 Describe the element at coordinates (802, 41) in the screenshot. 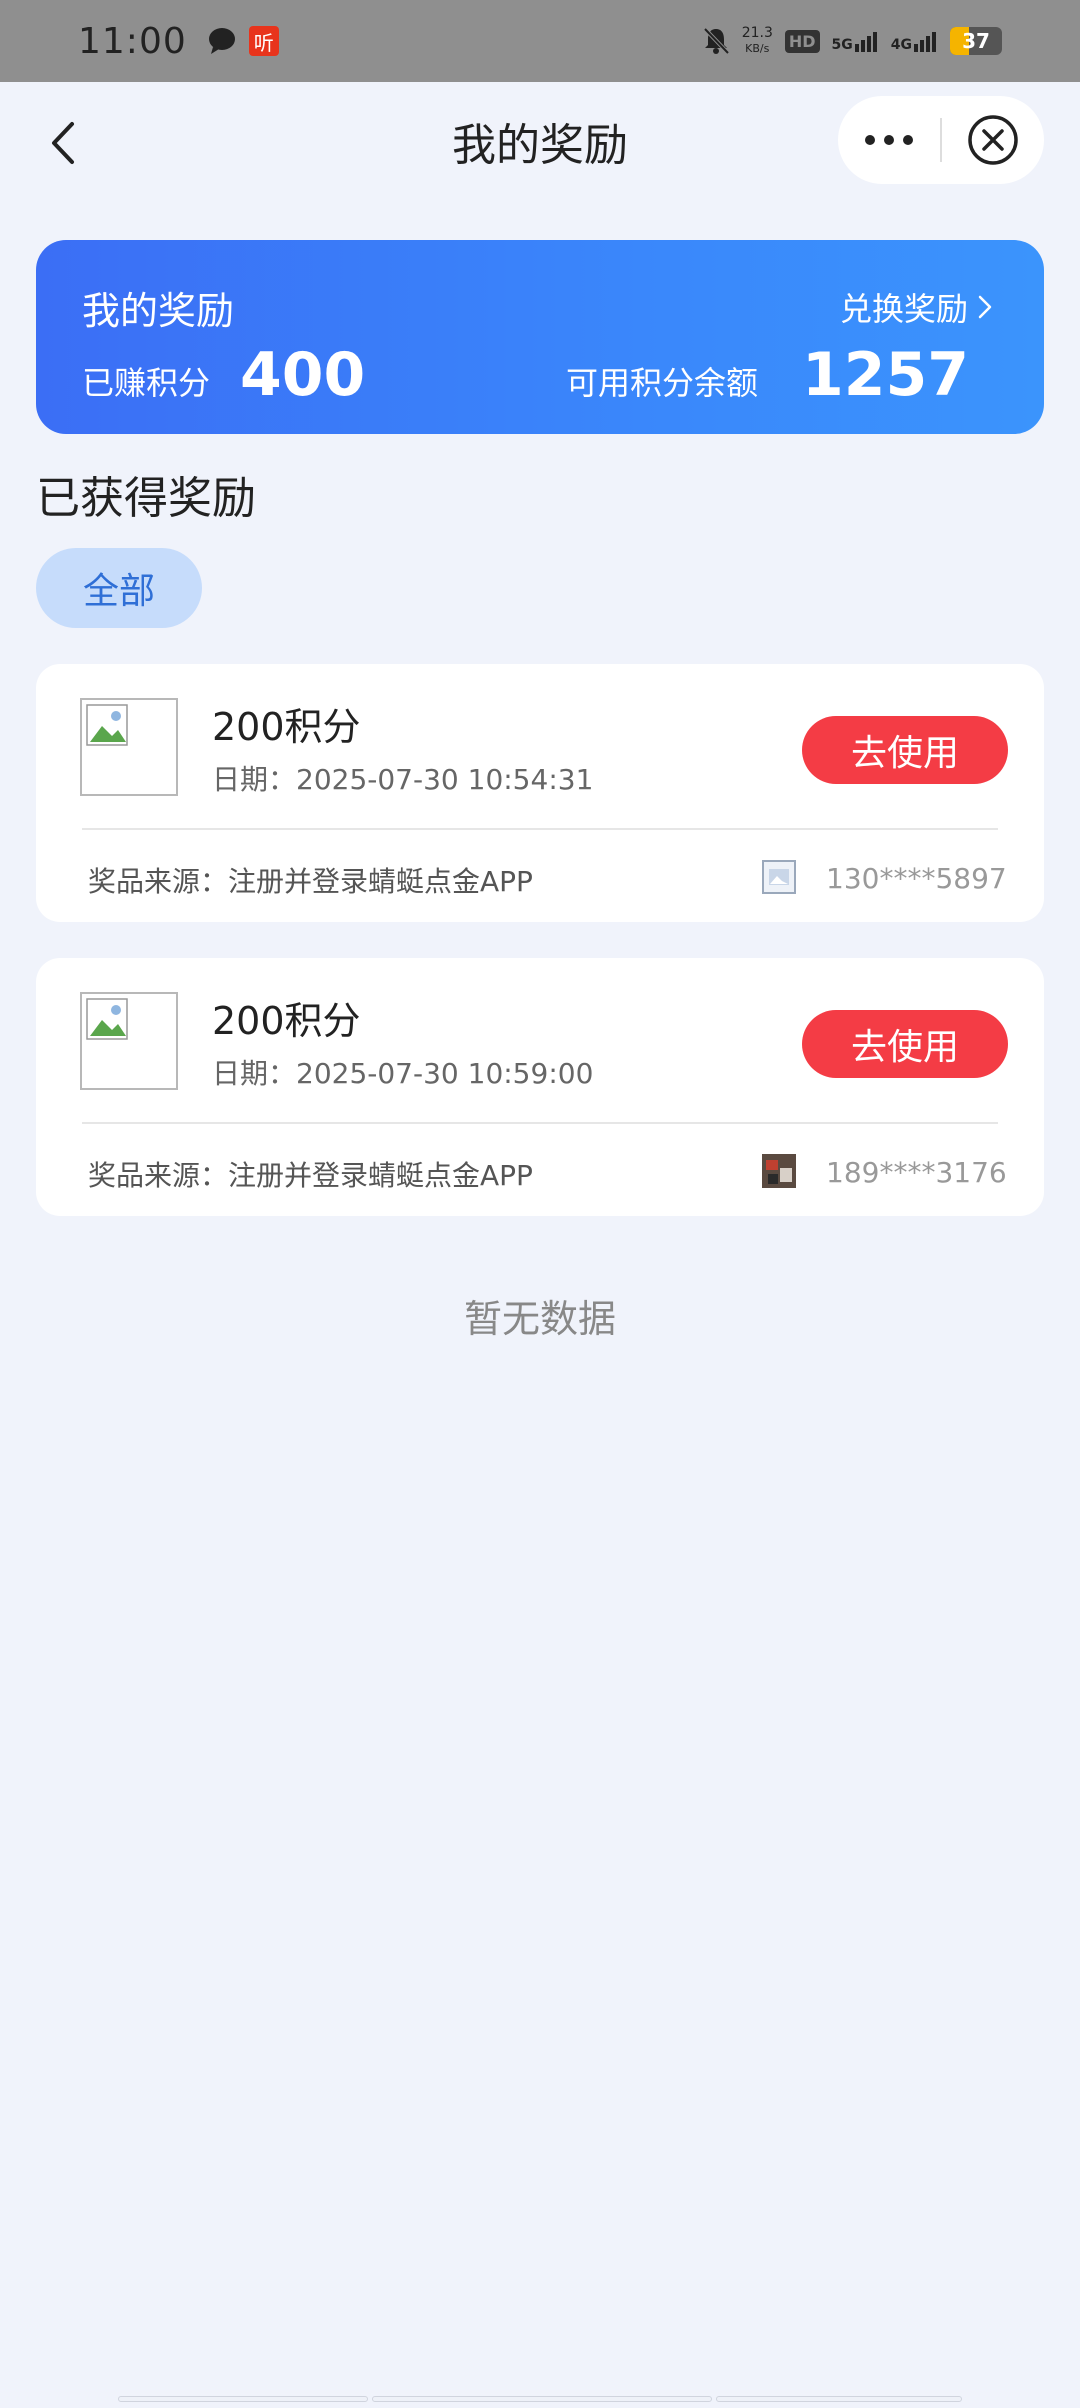

I see `hd-badge: HD` at that location.